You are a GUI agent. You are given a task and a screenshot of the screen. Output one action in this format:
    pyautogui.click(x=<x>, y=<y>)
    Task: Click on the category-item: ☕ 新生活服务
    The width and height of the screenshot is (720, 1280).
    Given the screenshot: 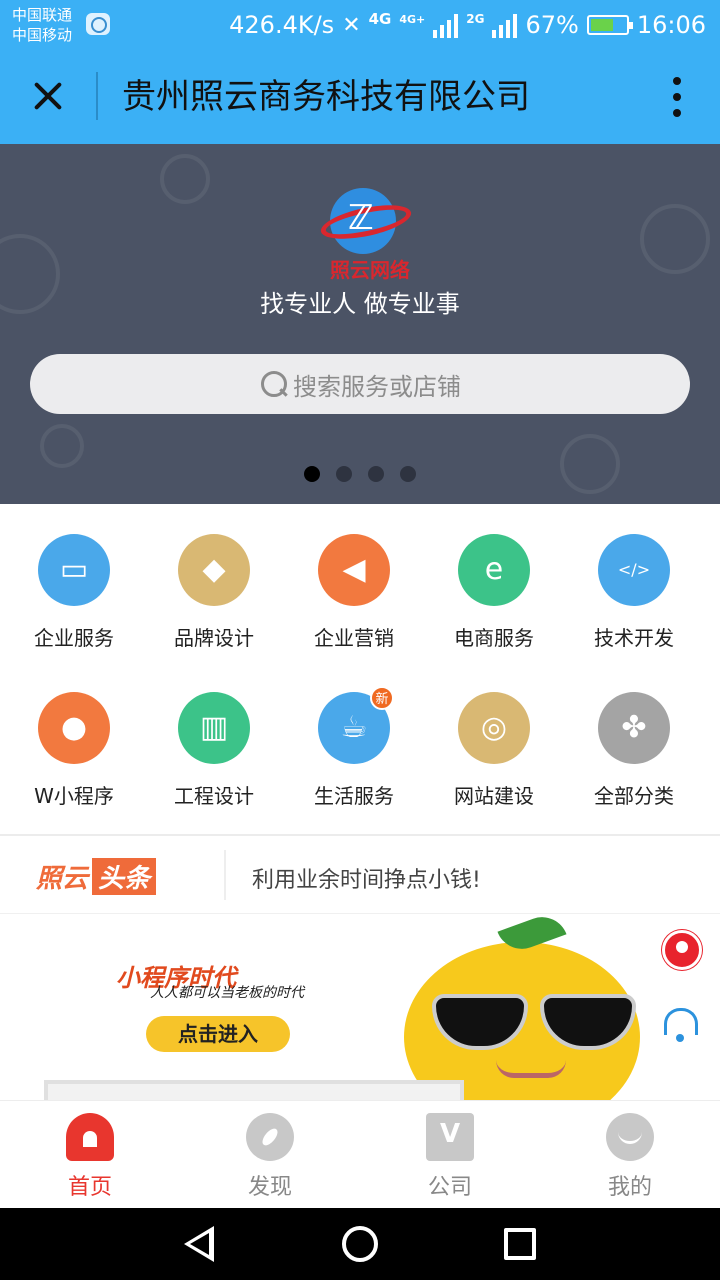 What is the action you would take?
    pyautogui.click(x=354, y=747)
    